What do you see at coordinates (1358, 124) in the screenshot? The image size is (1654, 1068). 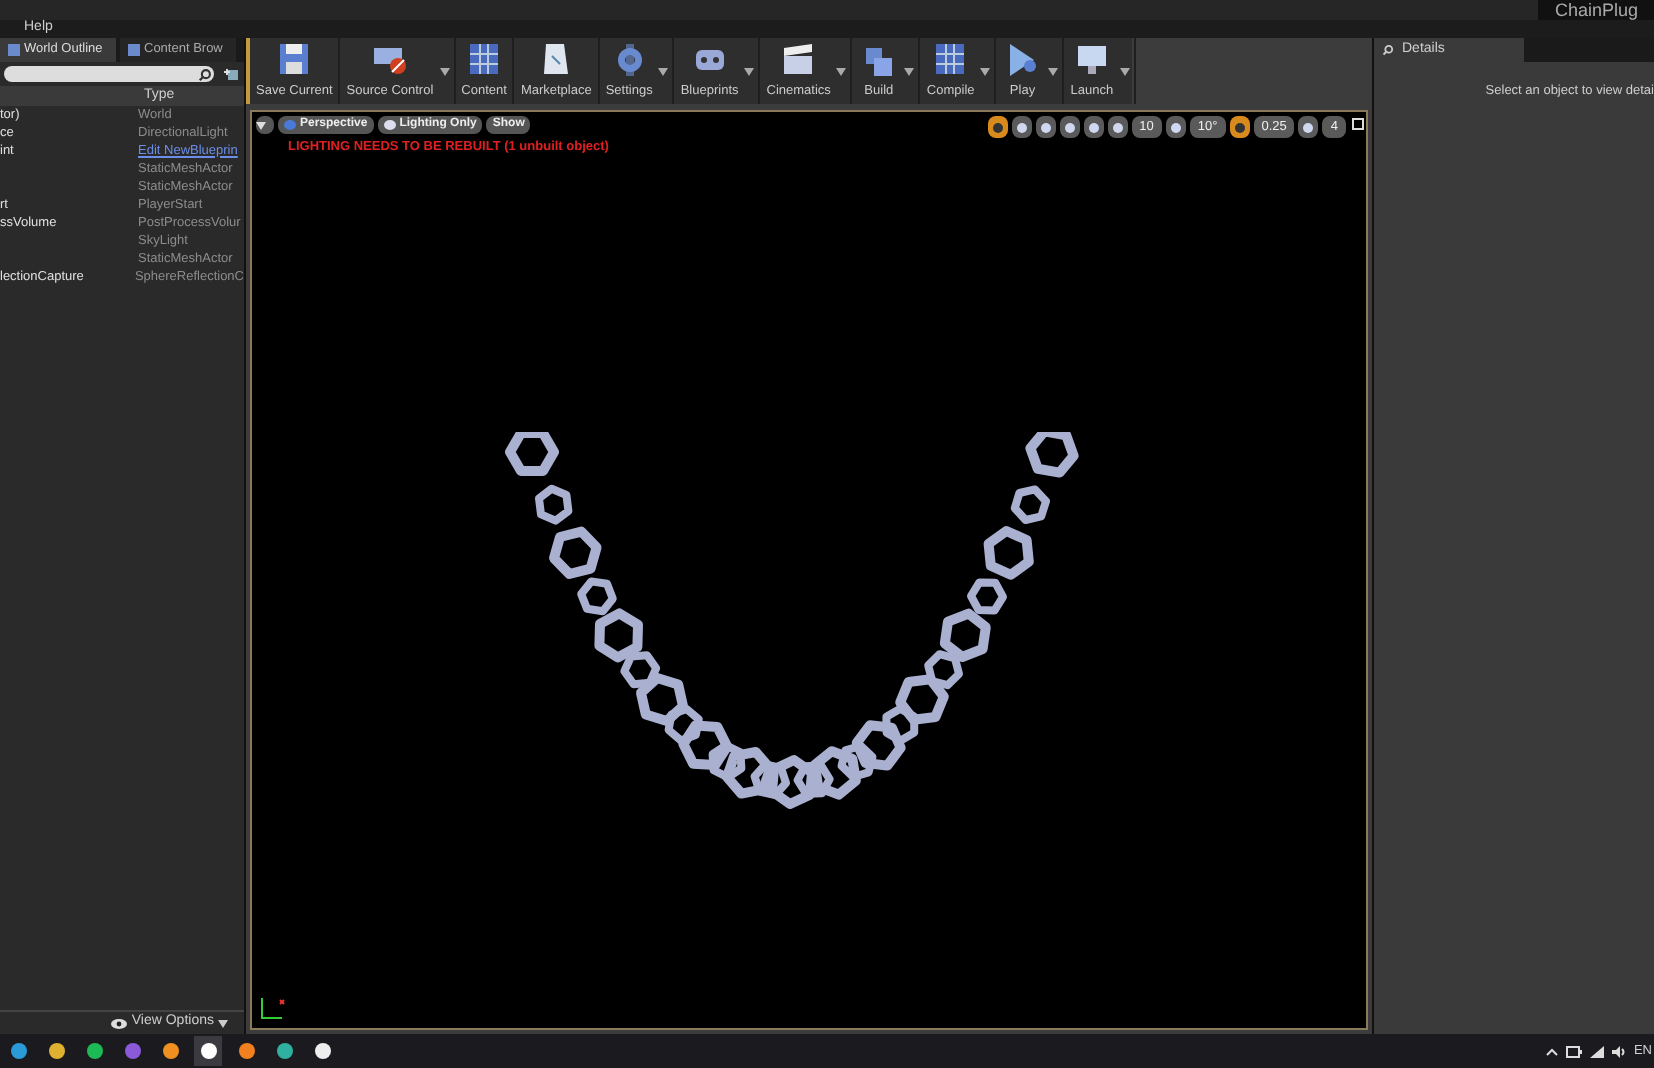 I see `maximize-icon` at bounding box center [1358, 124].